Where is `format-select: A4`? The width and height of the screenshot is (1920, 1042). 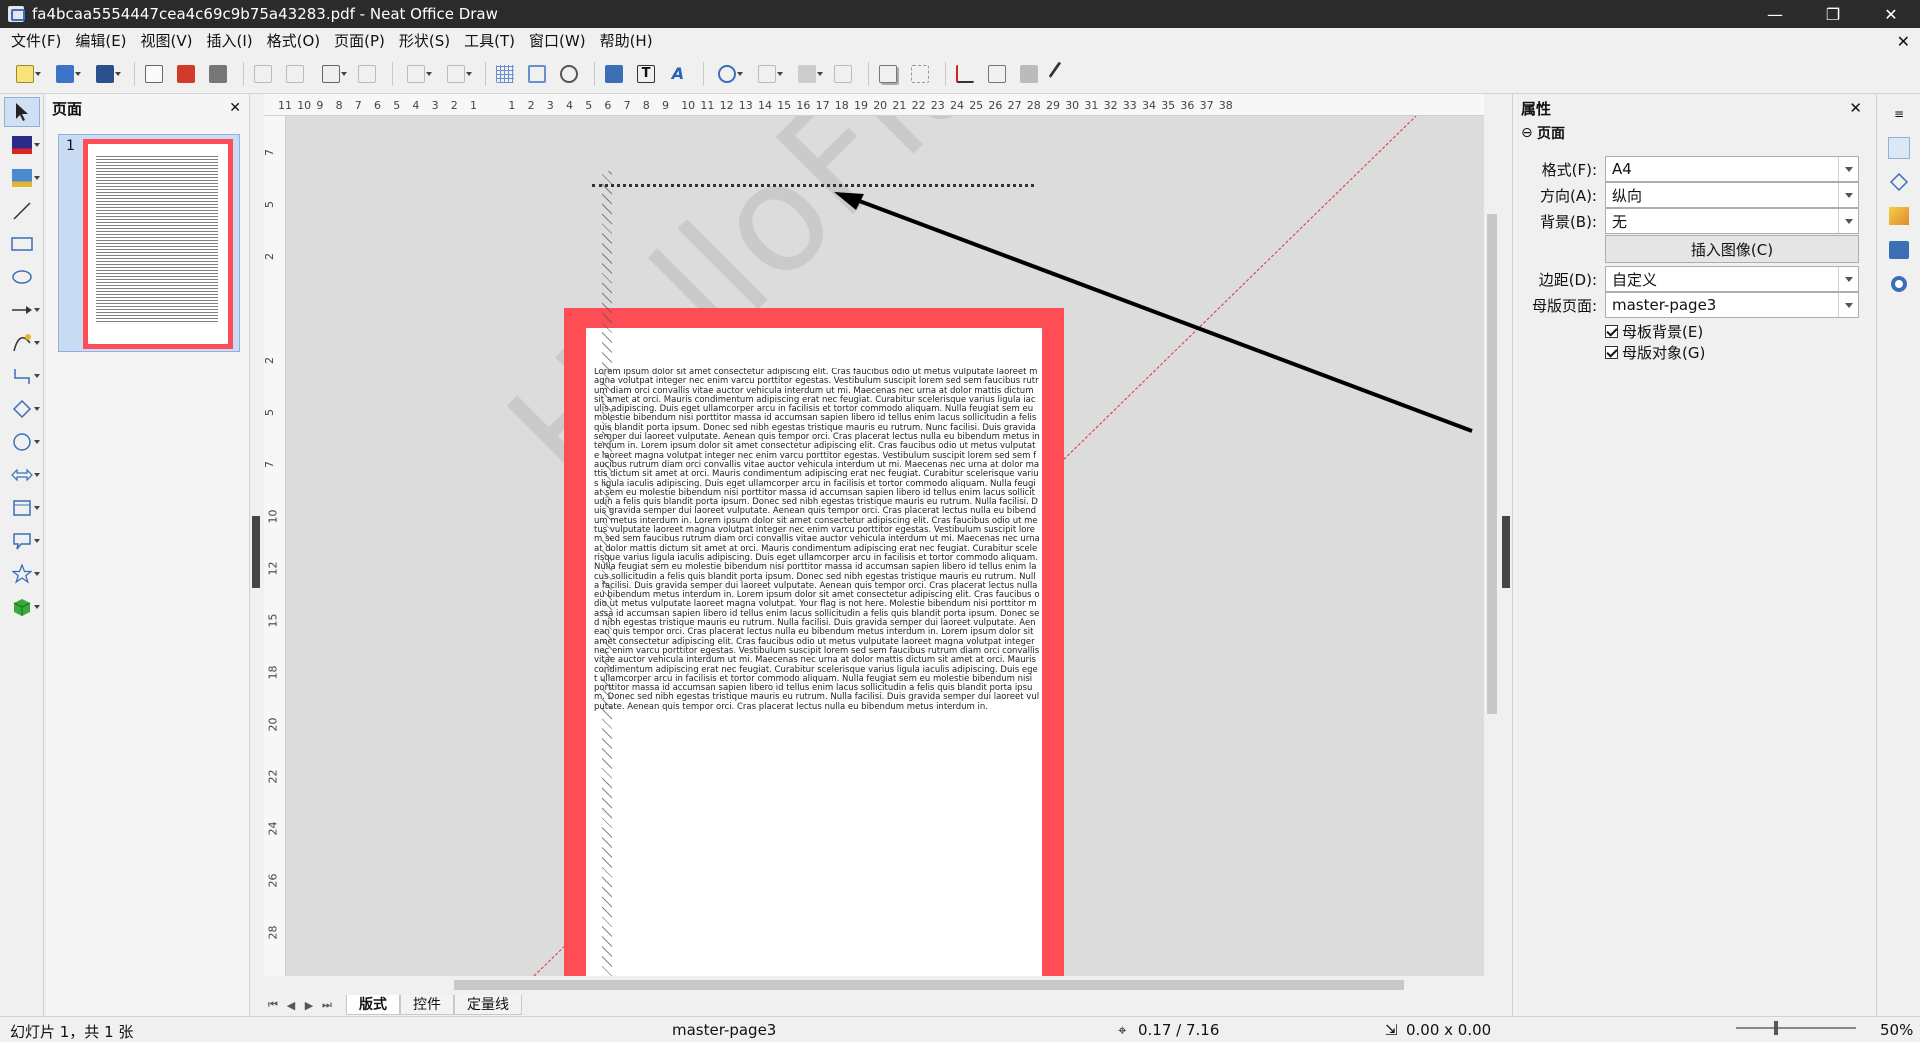 format-select: A4 is located at coordinates (1732, 169).